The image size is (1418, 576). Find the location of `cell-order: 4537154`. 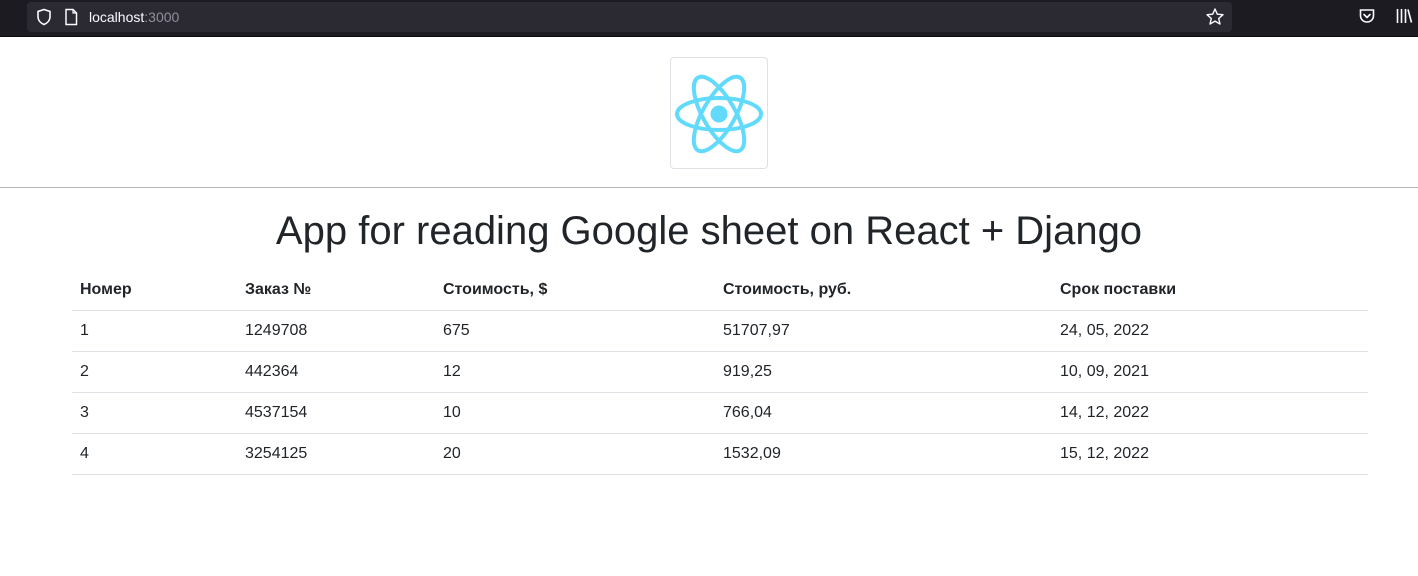

cell-order: 4537154 is located at coordinates (336, 413).